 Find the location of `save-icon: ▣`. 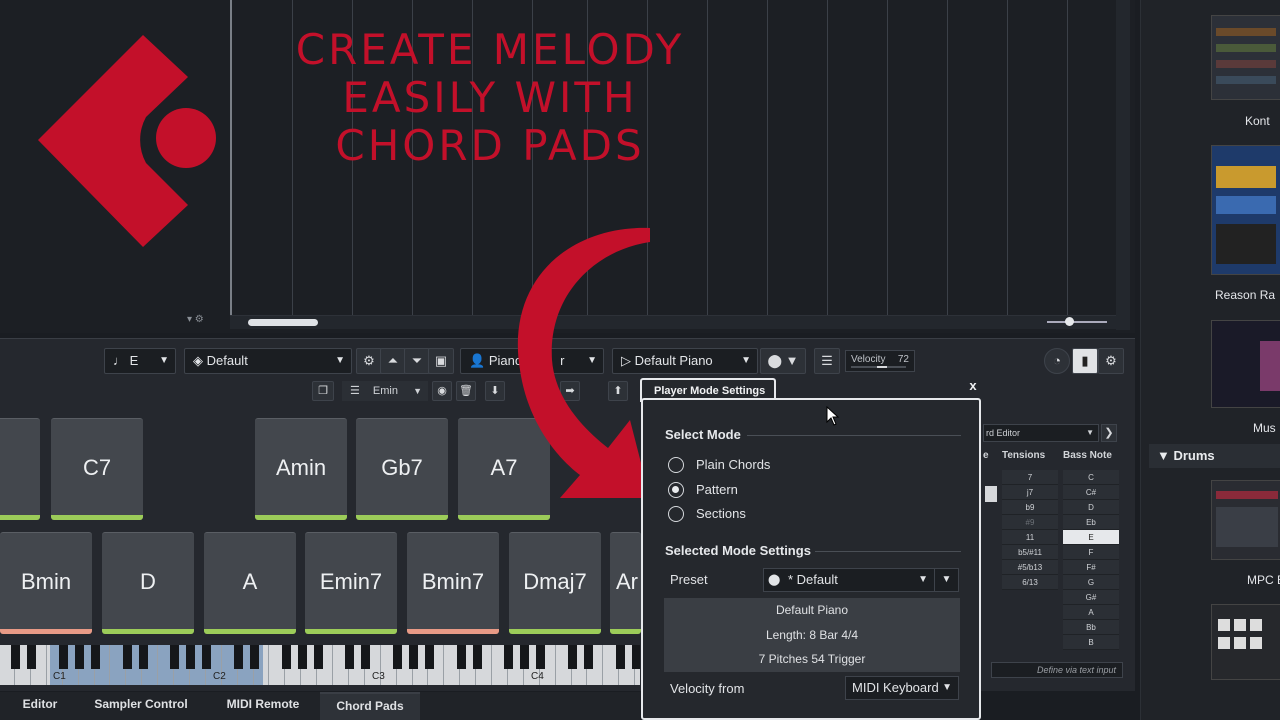

save-icon: ▣ is located at coordinates (441, 361).